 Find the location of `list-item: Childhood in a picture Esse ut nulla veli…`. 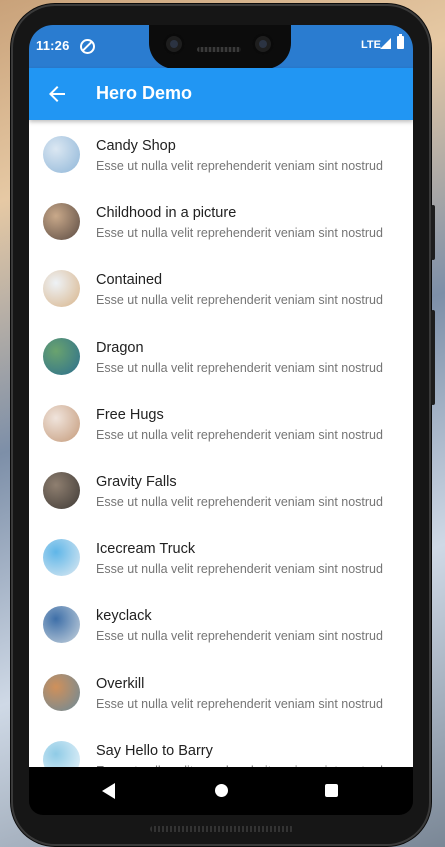

list-item: Childhood in a picture Esse ut nulla veli… is located at coordinates (221, 220).